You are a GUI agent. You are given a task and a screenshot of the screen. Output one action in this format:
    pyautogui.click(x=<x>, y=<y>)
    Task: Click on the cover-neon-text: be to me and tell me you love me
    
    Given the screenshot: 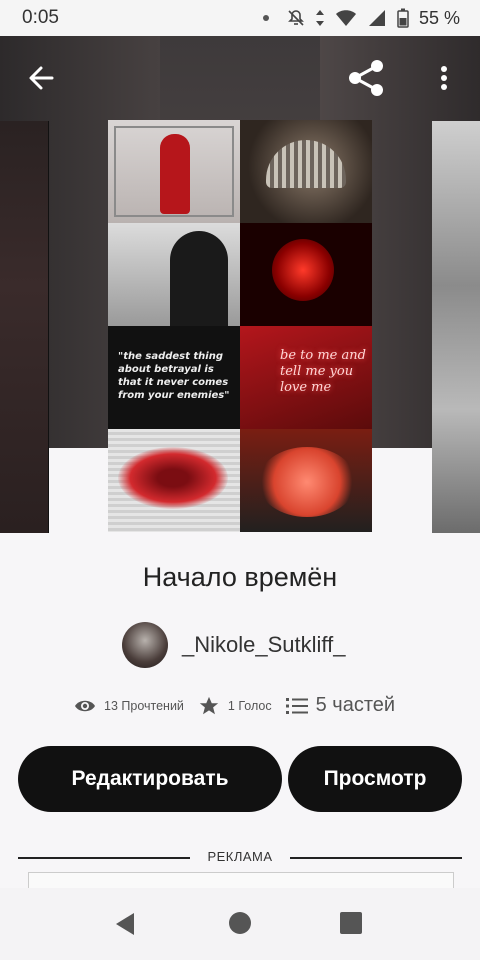 What is the action you would take?
    pyautogui.click(x=323, y=371)
    